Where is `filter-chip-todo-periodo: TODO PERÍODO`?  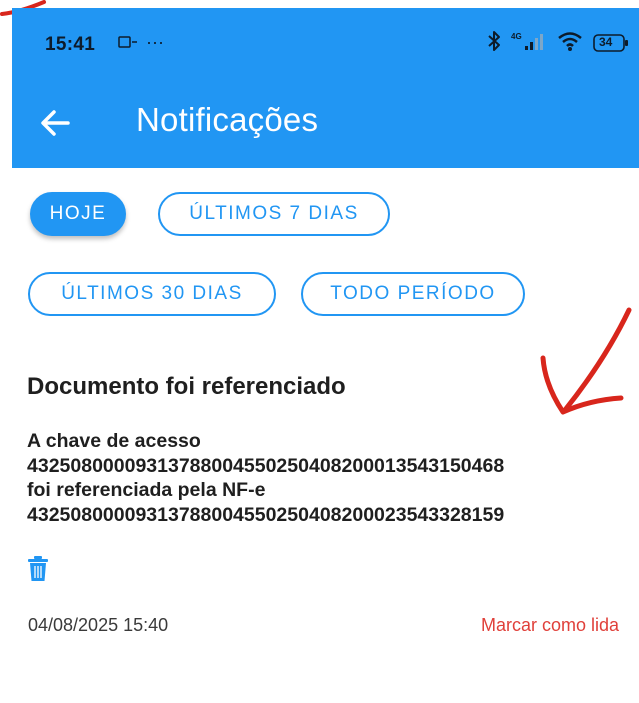
filter-chip-todo-periodo: TODO PERÍODO is located at coordinates (413, 294).